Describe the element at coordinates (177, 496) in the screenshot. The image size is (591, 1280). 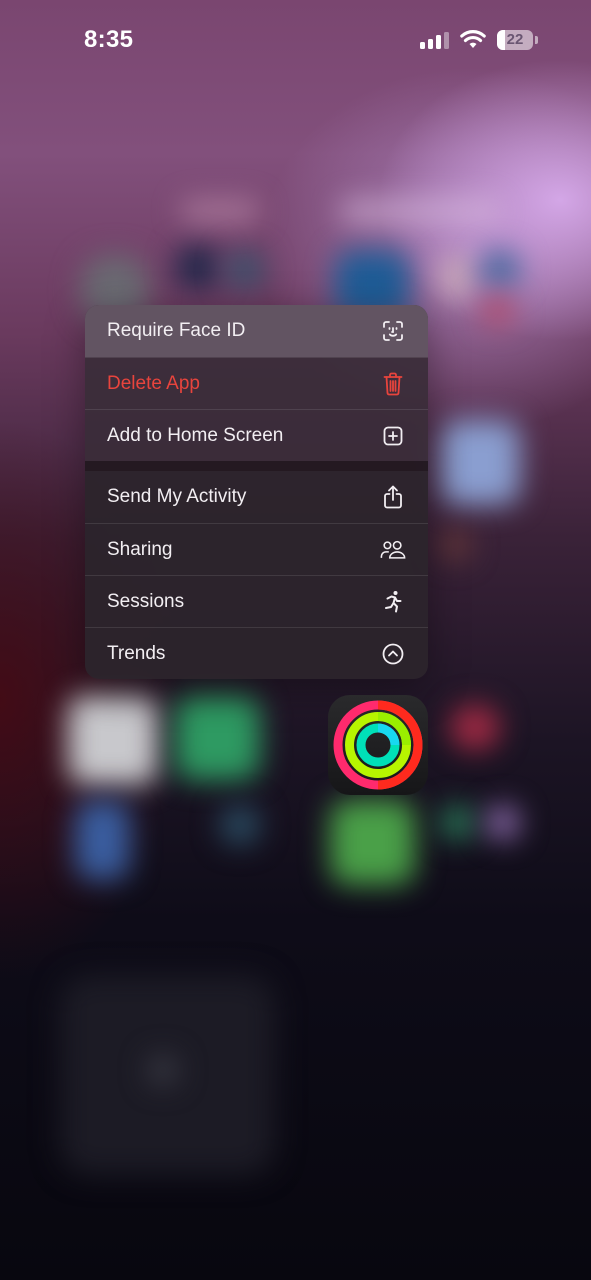
I see `menu-item-label: Send My Activity` at that location.